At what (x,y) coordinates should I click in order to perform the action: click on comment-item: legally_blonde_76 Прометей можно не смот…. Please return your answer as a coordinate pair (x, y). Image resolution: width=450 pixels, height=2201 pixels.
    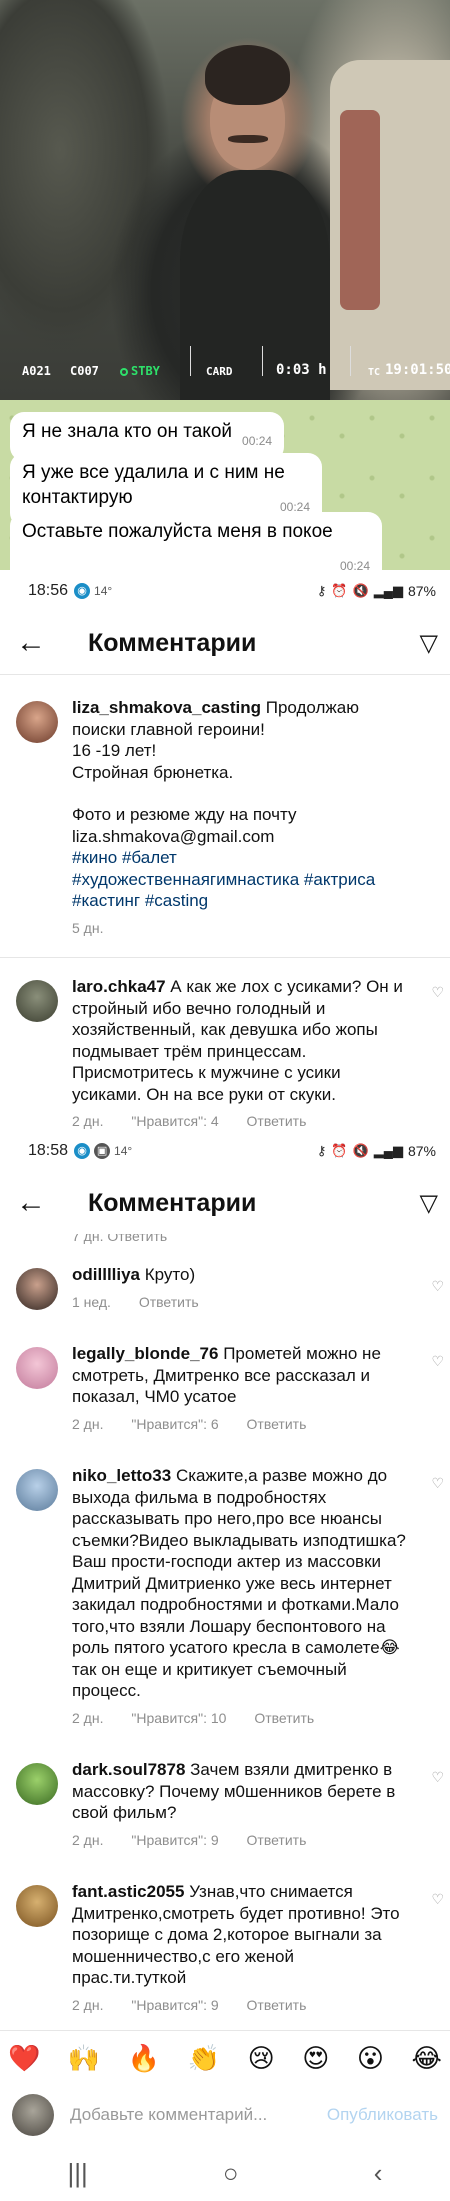
    Looking at the image, I should click on (225, 1388).